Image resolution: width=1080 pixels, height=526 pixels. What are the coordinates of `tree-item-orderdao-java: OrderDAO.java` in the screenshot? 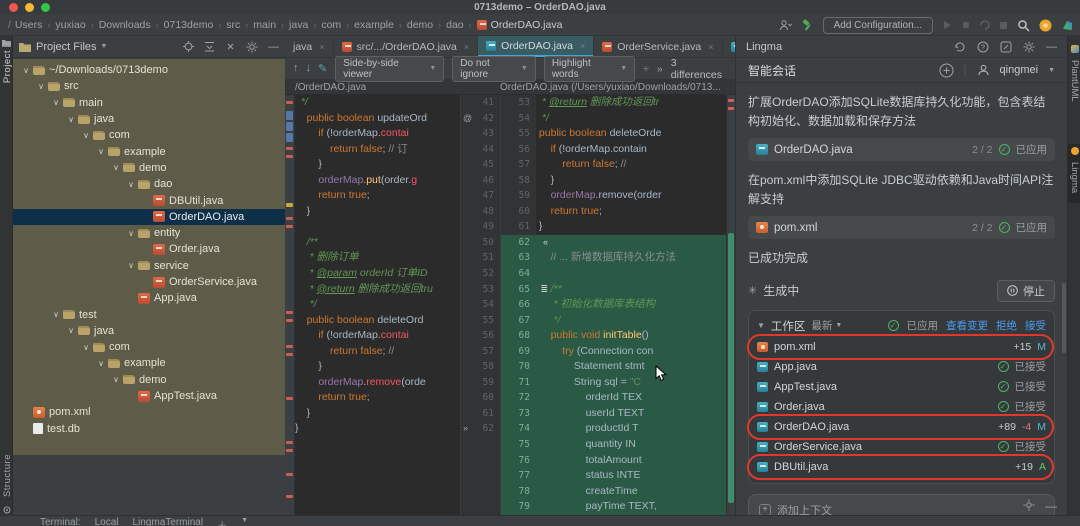 It's located at (149, 216).